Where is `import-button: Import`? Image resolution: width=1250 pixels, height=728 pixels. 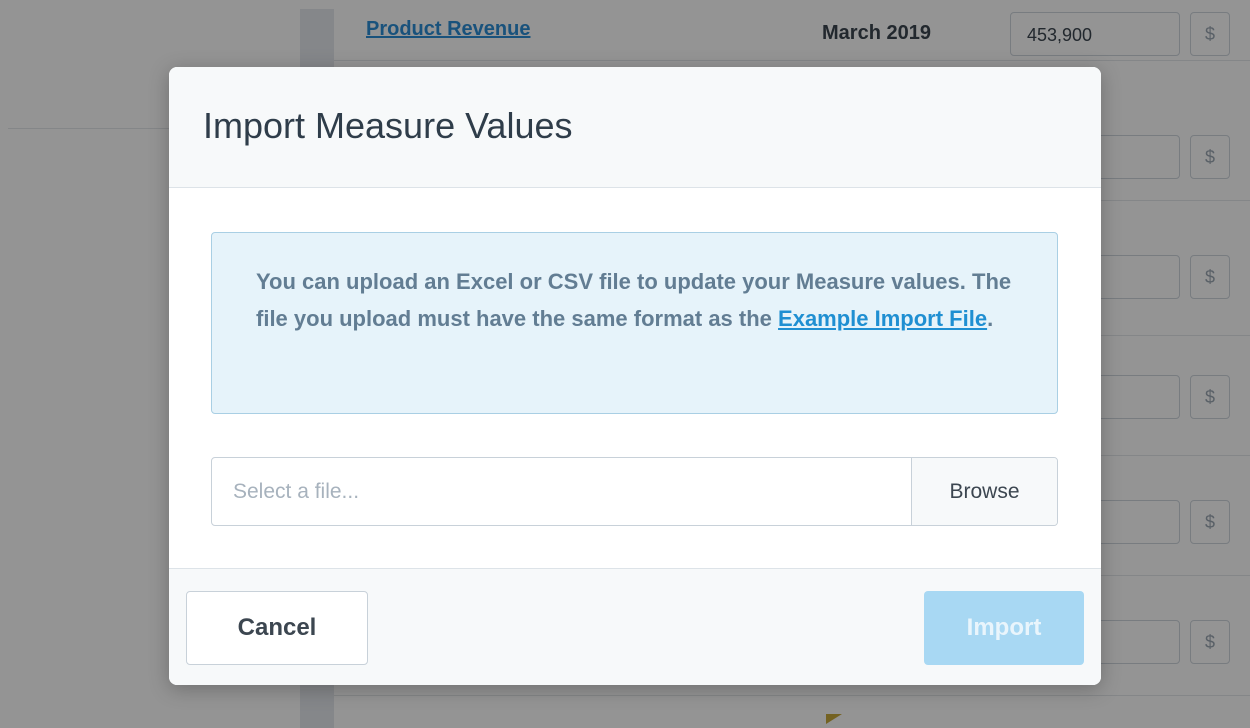 import-button: Import is located at coordinates (1004, 628).